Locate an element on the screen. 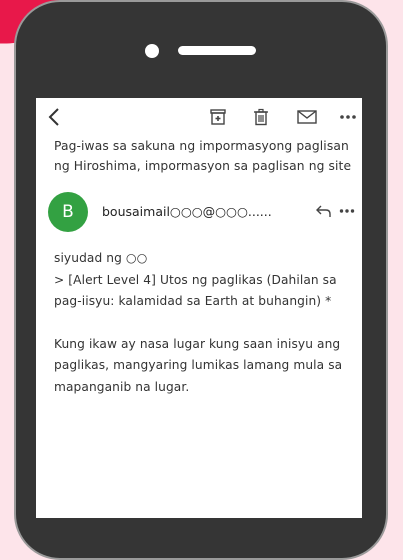  reply-icon is located at coordinates (323, 211).